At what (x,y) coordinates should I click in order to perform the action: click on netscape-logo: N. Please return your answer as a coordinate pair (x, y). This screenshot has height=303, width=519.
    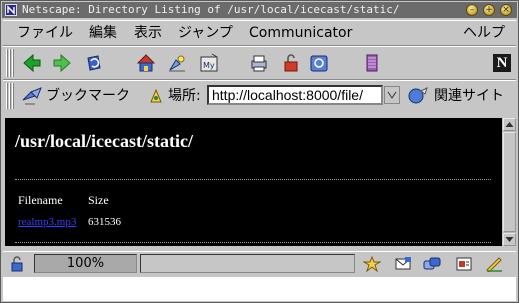
    Looking at the image, I should click on (502, 63).